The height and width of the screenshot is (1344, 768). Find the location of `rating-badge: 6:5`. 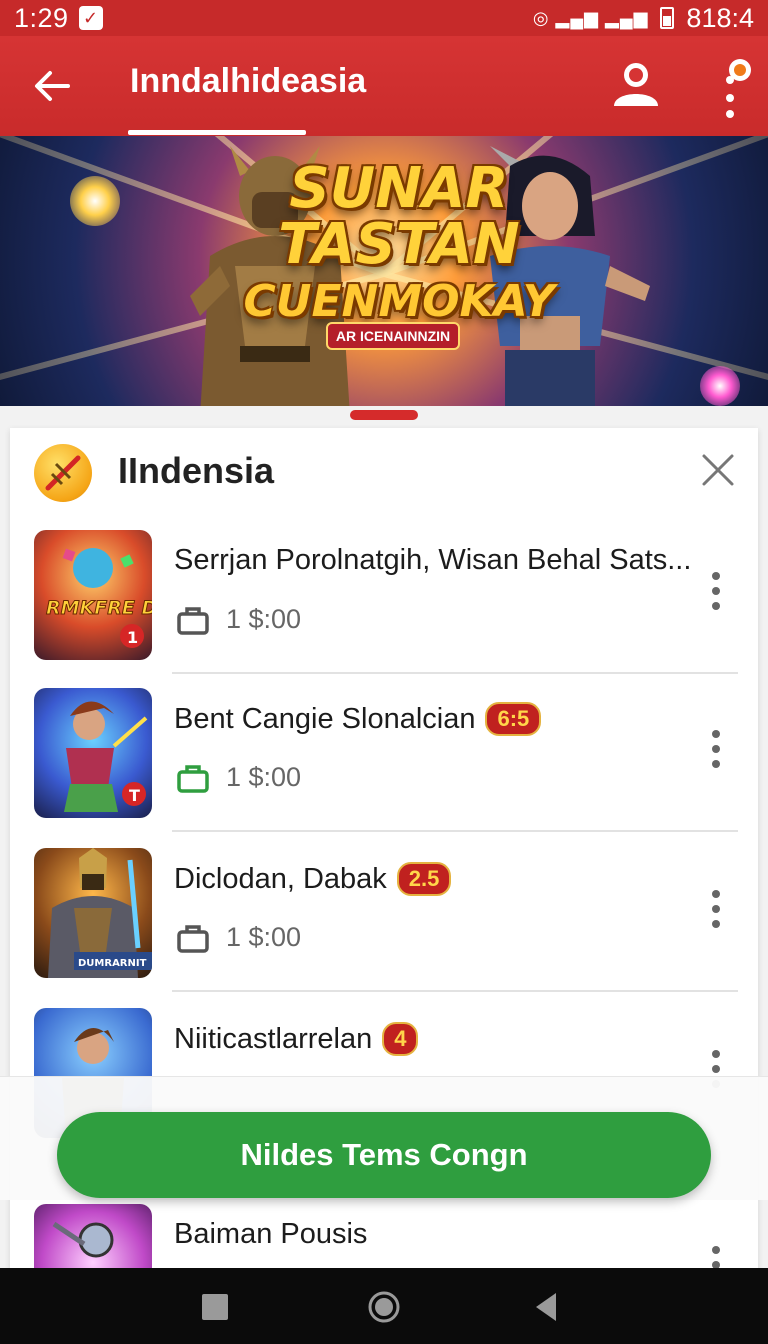

rating-badge: 6:5 is located at coordinates (513, 719).